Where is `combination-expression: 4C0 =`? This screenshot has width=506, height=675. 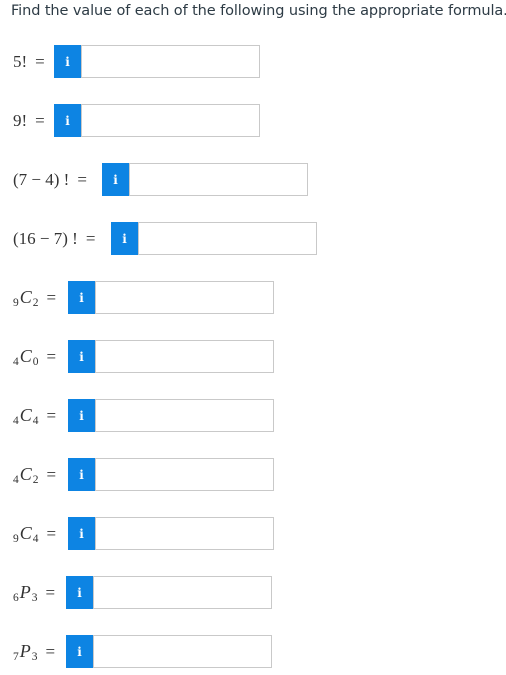
combination-expression: 4C0 = is located at coordinates (34, 356).